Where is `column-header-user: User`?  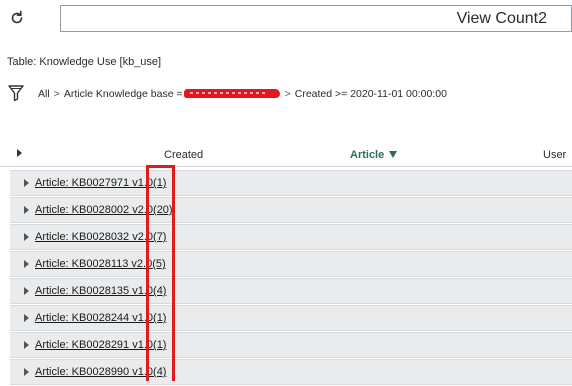
column-header-user: User is located at coordinates (554, 155).